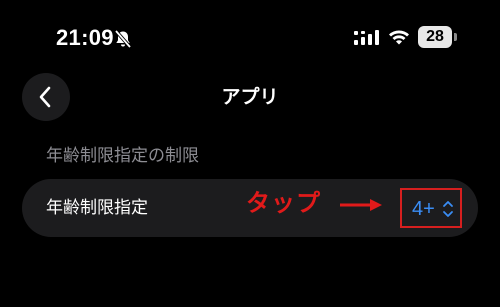  What do you see at coordinates (448, 209) in the screenshot?
I see `chevron-up-down-icon` at bounding box center [448, 209].